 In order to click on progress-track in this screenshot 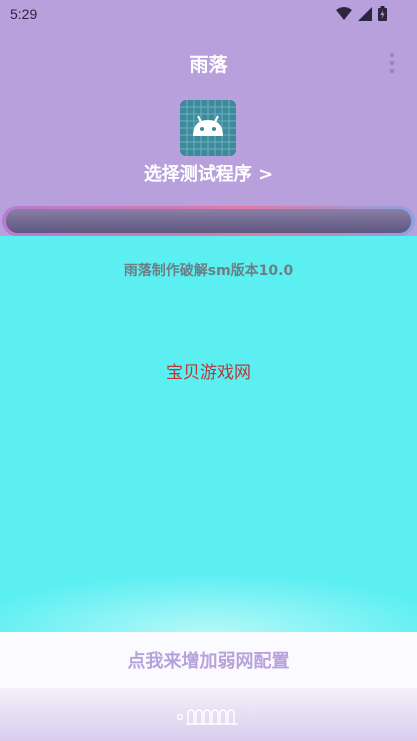, I will do `click(208, 221)`.